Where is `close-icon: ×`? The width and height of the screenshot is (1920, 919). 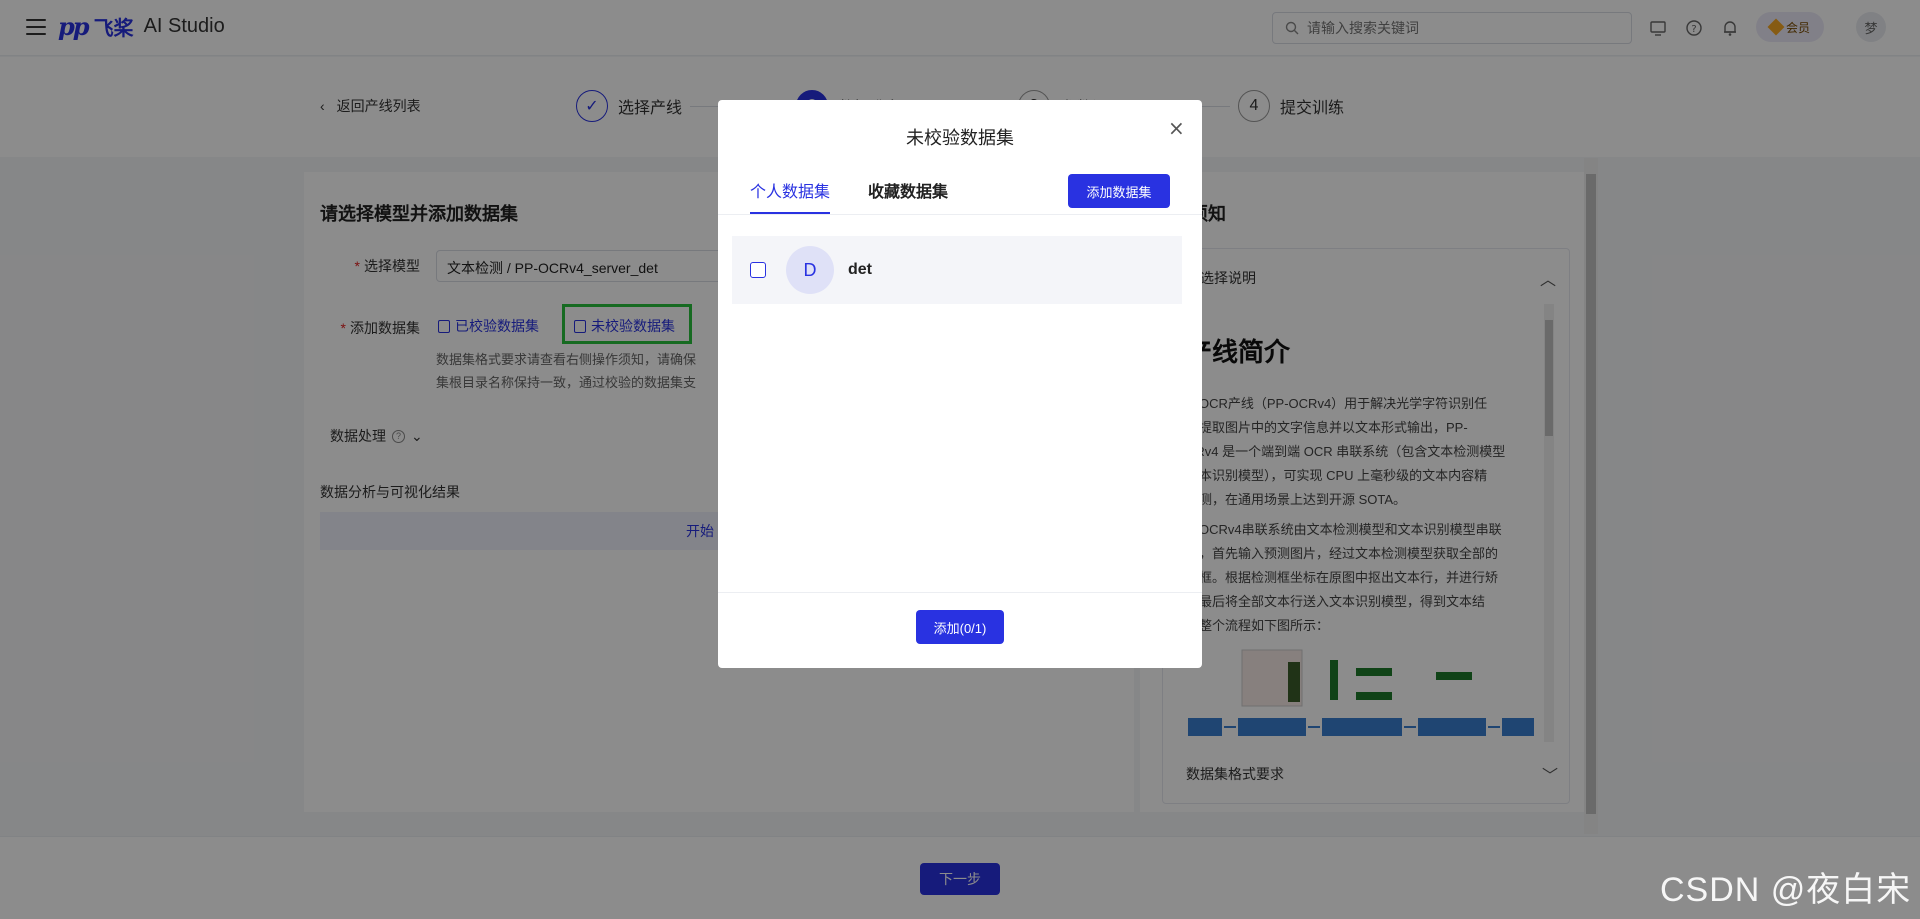 close-icon: × is located at coordinates (1176, 128).